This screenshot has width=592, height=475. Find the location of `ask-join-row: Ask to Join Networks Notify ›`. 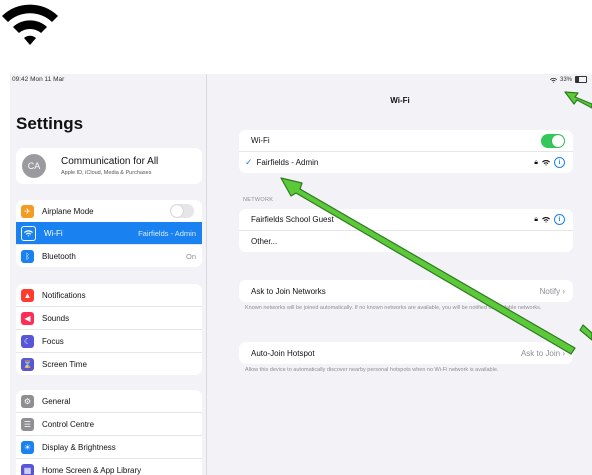

ask-join-row: Ask to Join Networks Notify › is located at coordinates (406, 291).